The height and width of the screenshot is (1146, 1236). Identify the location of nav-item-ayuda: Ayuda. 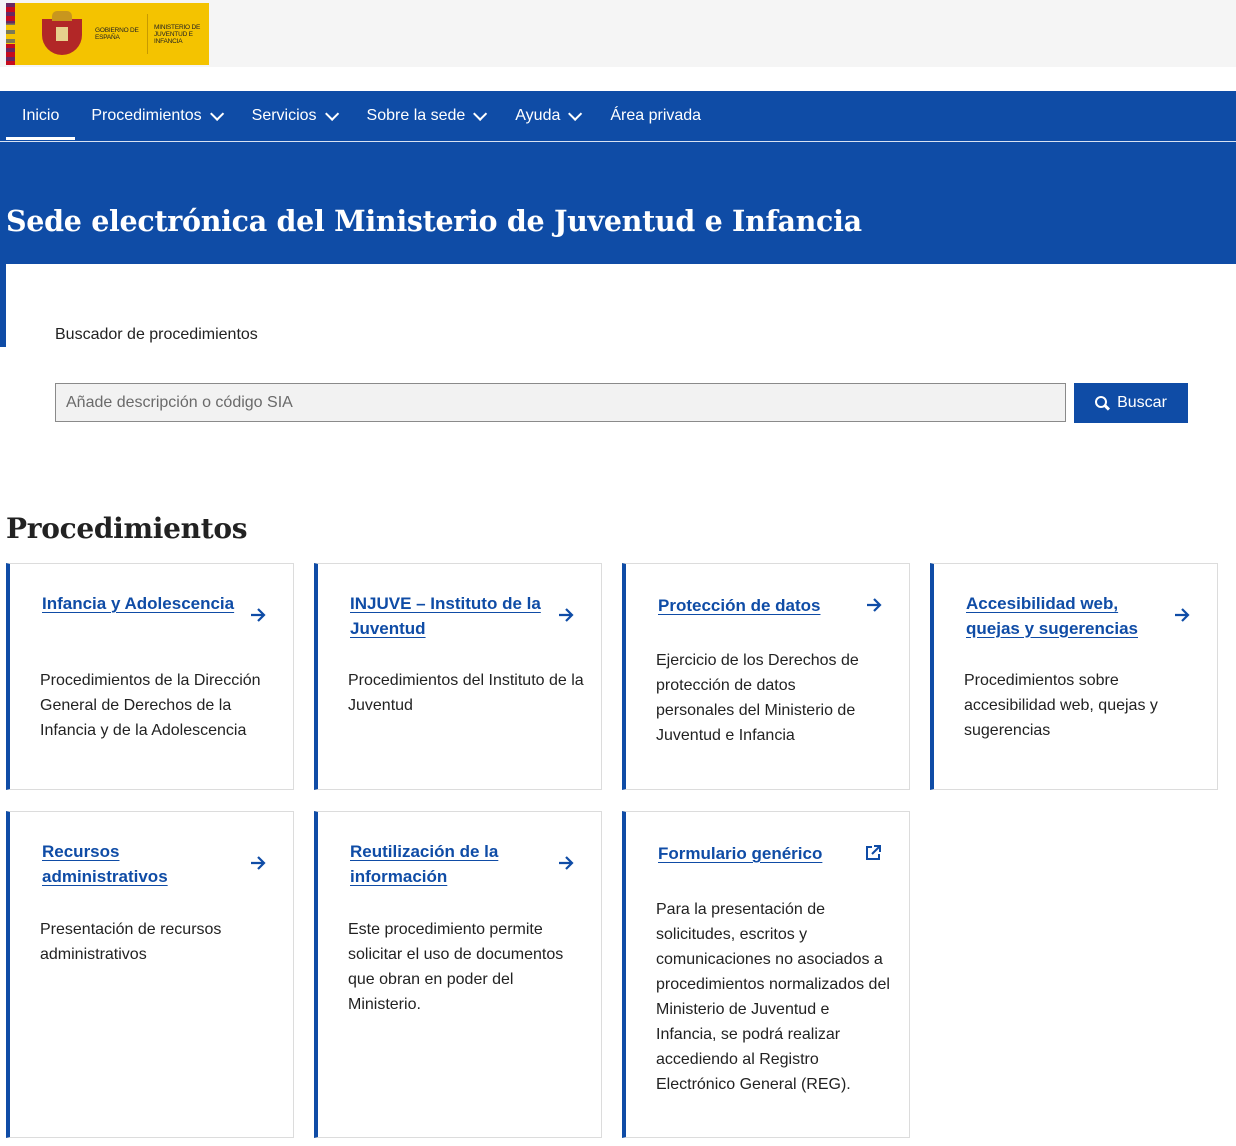
(546, 116).